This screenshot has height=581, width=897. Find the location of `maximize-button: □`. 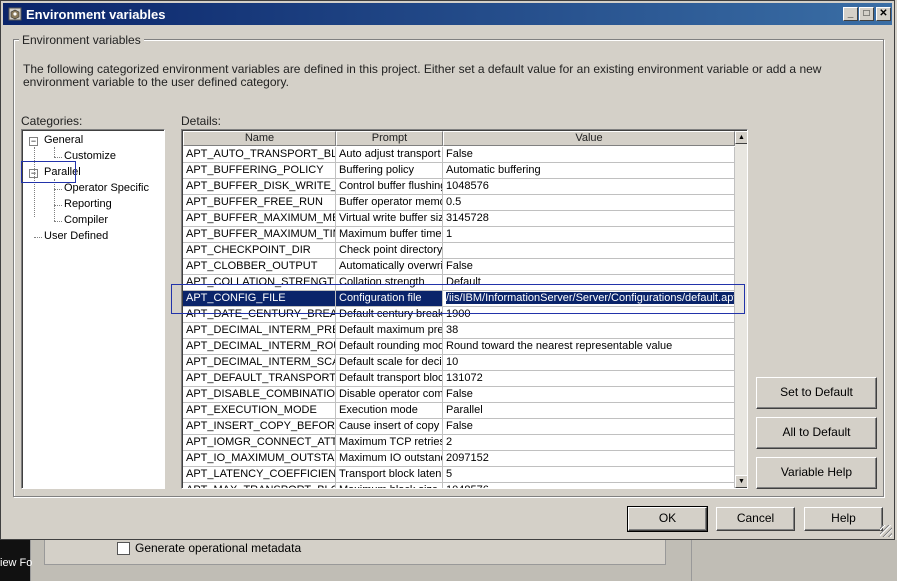

maximize-button: □ is located at coordinates (866, 14).